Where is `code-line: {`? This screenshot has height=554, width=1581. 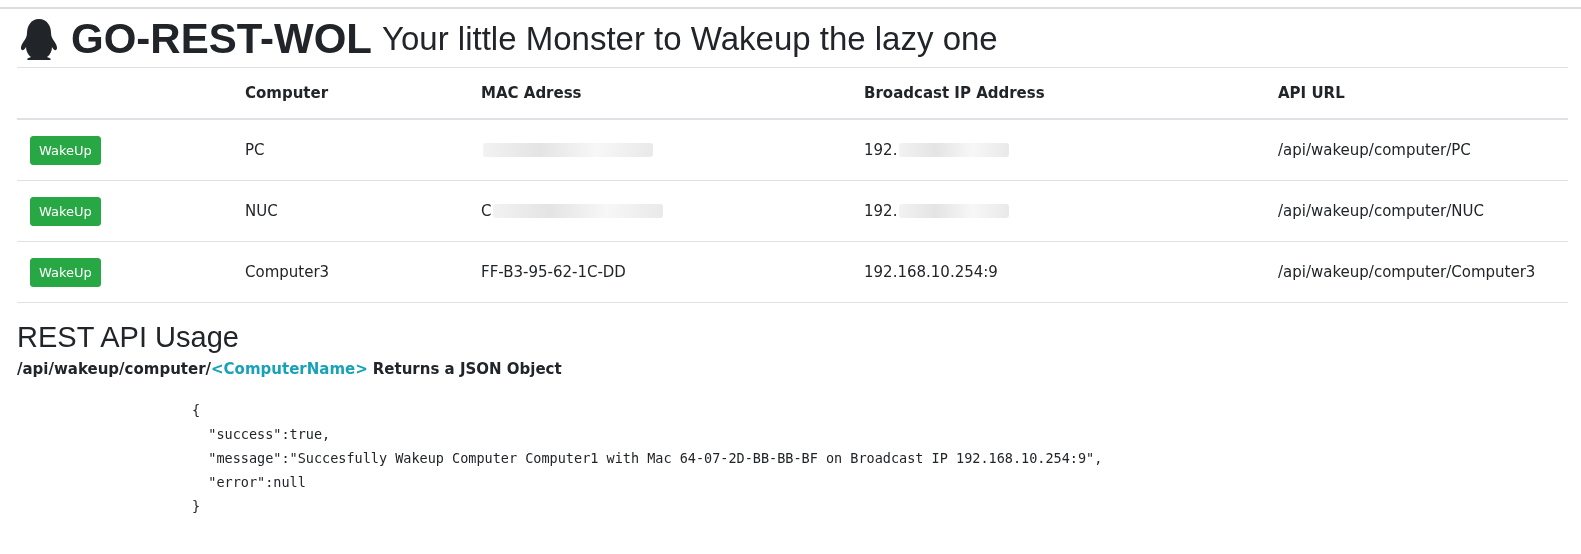 code-line: { is located at coordinates (197, 410).